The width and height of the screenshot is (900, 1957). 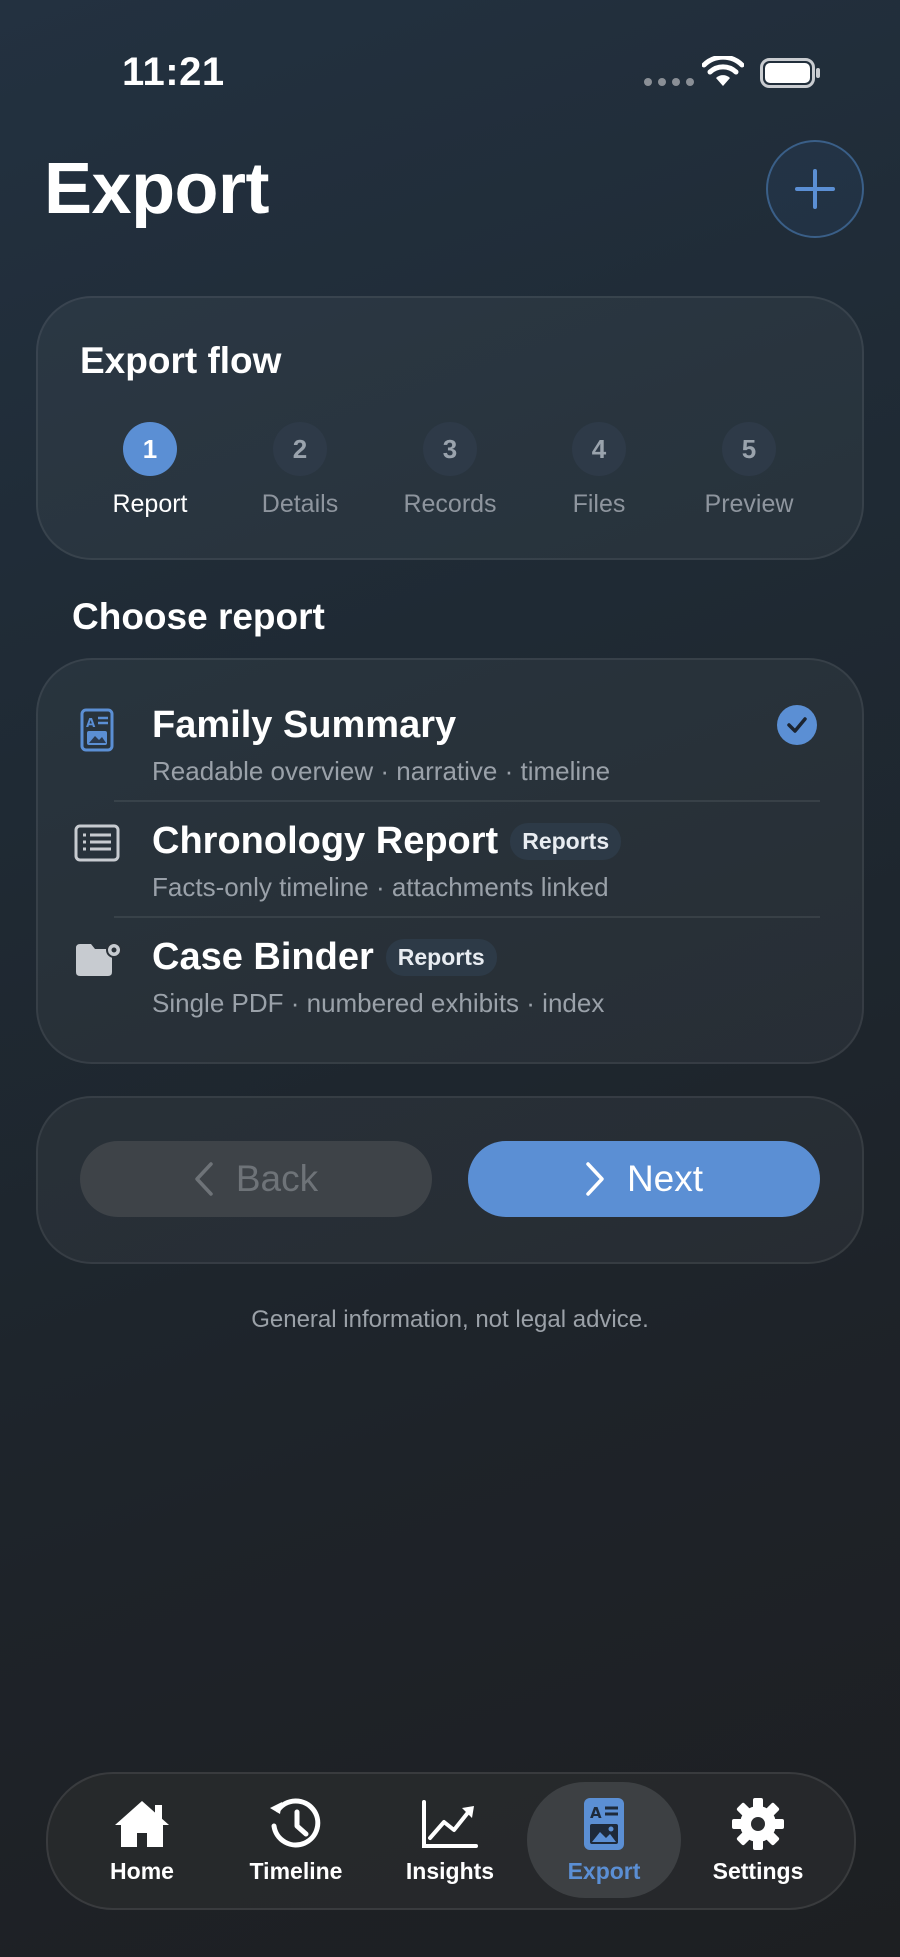 I want to click on step-number: 3, so click(x=450, y=449).